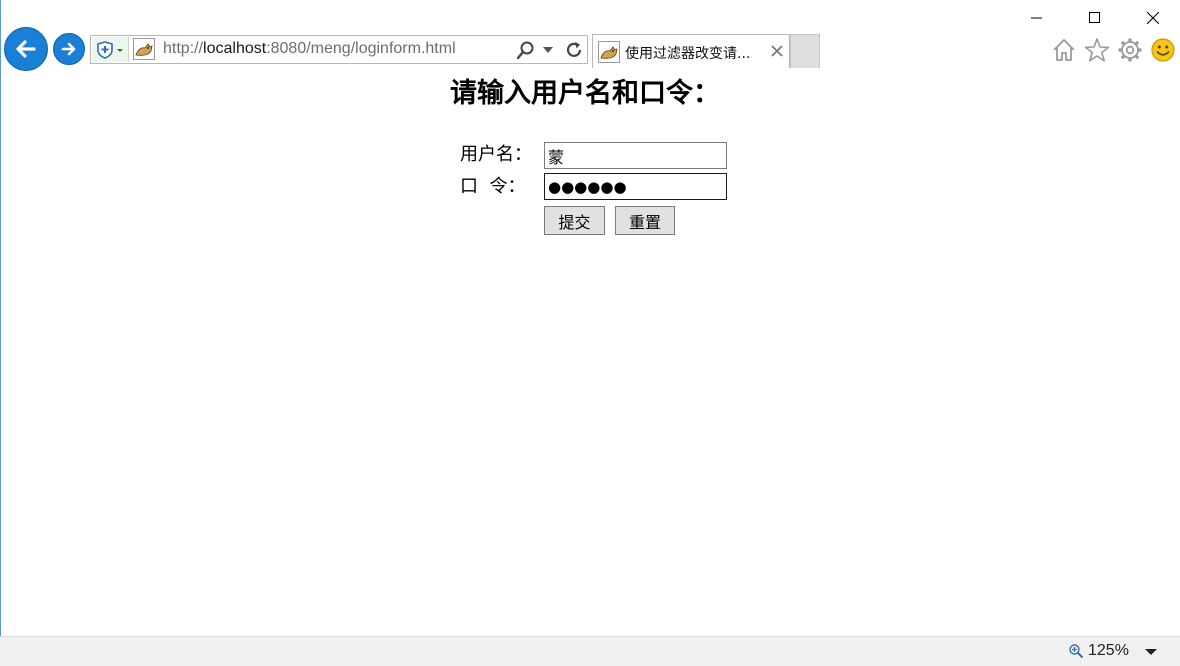 The height and width of the screenshot is (666, 1180). I want to click on refresh-icon, so click(574, 50).